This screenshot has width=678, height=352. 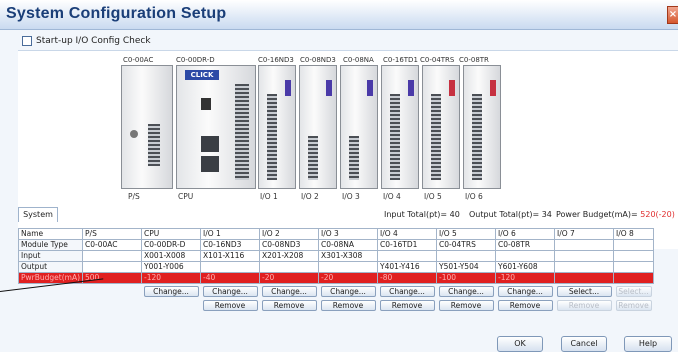 What do you see at coordinates (525, 245) in the screenshot?
I see `table-cell: C0-08TR` at bounding box center [525, 245].